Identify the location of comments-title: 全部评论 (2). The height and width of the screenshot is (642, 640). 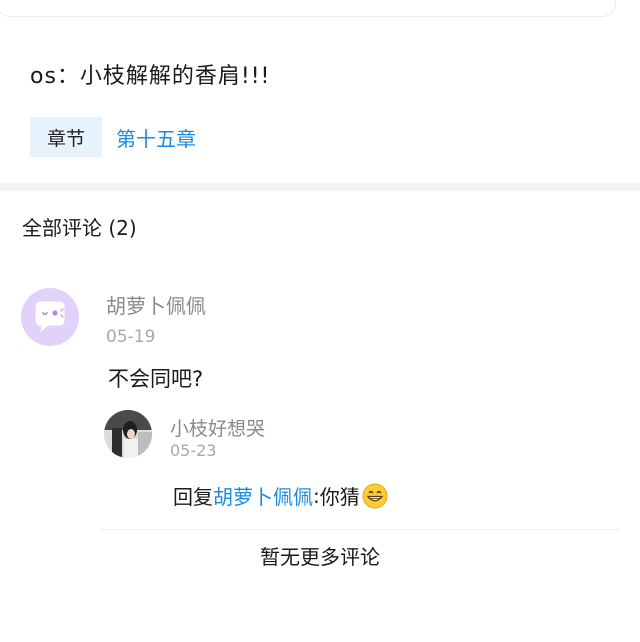
(79, 228).